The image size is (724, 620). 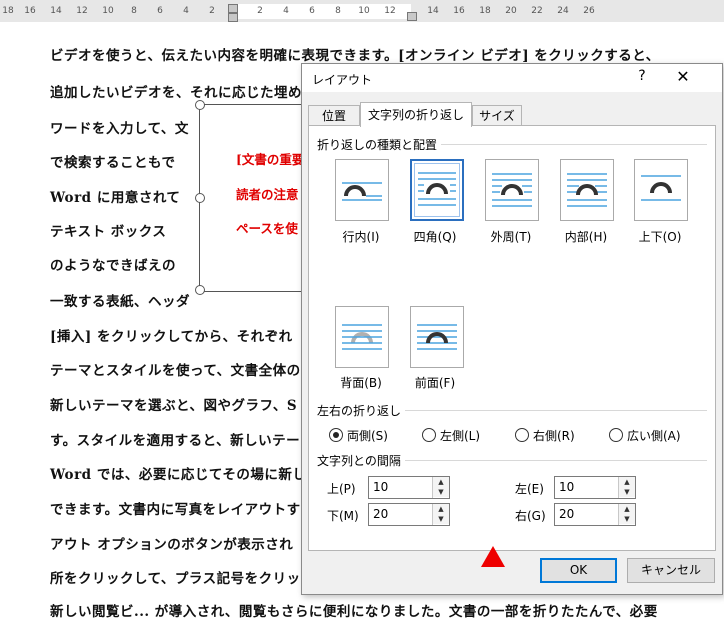 What do you see at coordinates (460, 436) in the screenshot?
I see `radio-label: 左側(L)` at bounding box center [460, 436].